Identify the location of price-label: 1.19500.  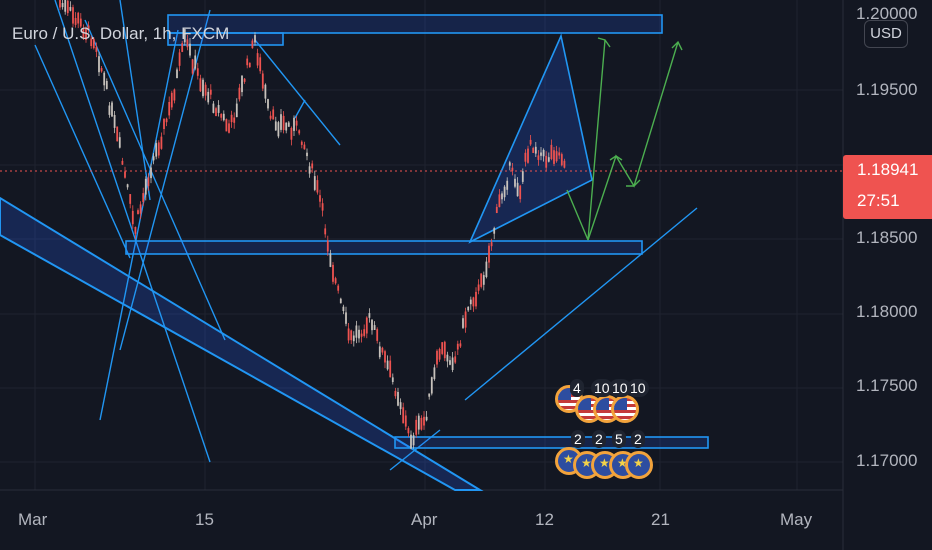
(887, 89).